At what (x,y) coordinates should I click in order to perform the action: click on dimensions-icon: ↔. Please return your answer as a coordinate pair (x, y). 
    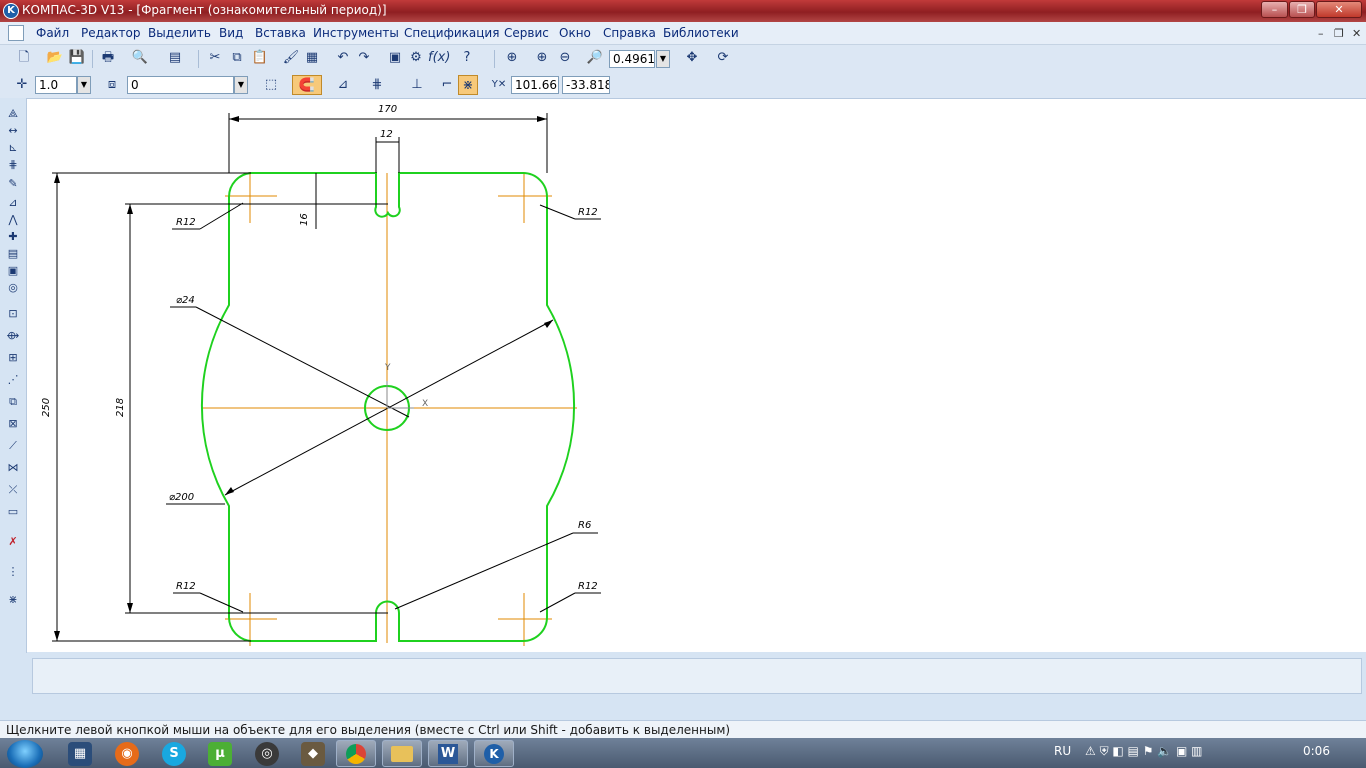
    Looking at the image, I should click on (13, 131).